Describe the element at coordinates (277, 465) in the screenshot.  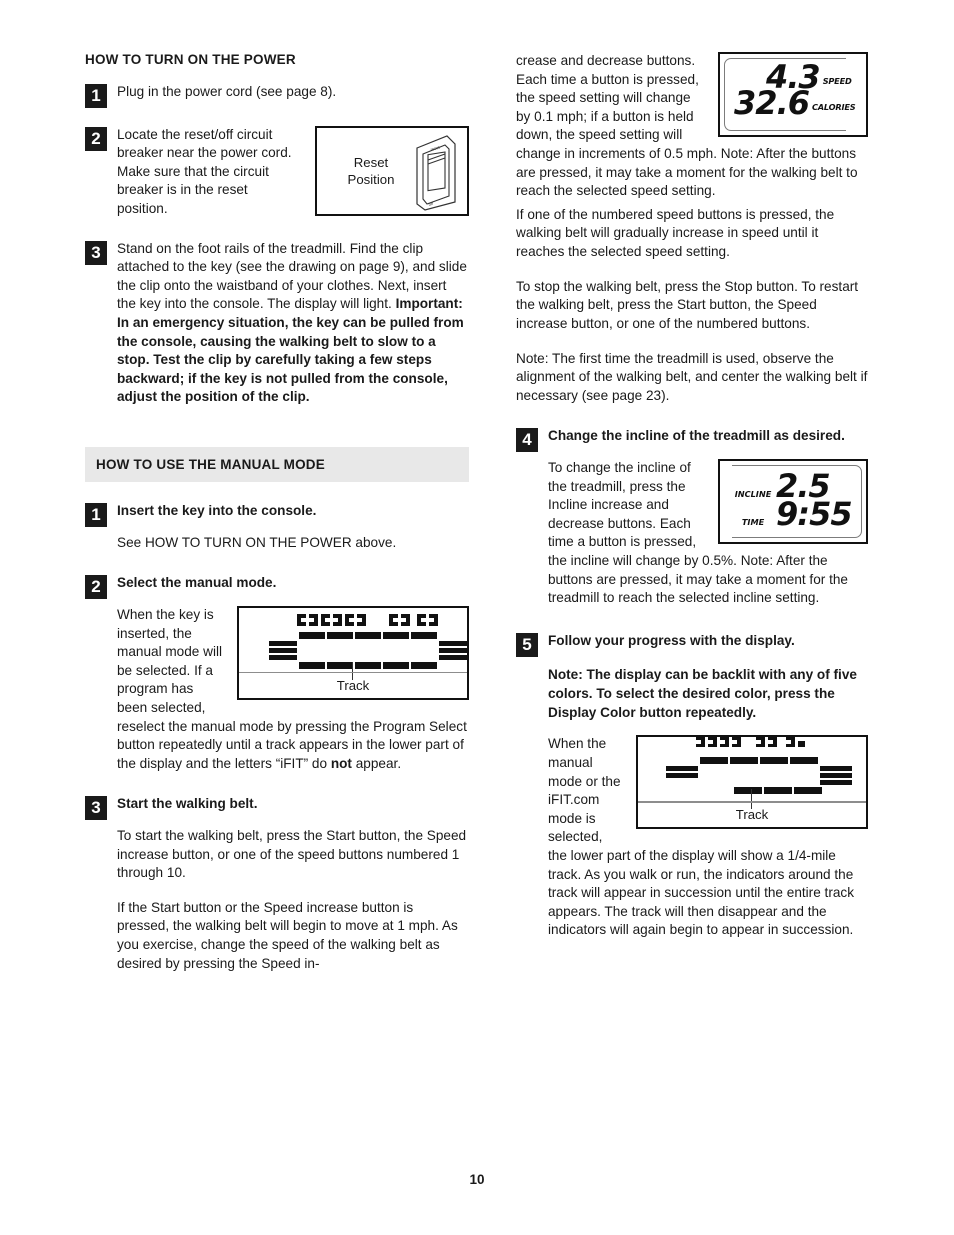
I see `section-heading-manual-mode: HOW TO USE THE MANUAL MODE` at that location.